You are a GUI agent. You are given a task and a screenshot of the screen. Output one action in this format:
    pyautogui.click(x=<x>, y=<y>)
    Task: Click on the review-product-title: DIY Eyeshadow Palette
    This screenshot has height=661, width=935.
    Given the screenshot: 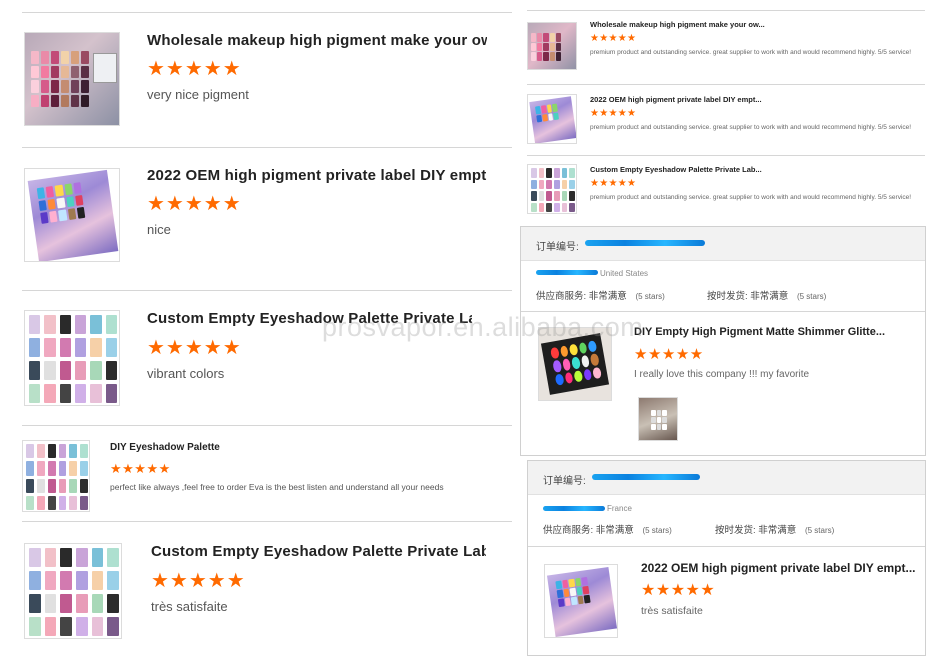 What is the action you would take?
    pyautogui.click(x=260, y=447)
    